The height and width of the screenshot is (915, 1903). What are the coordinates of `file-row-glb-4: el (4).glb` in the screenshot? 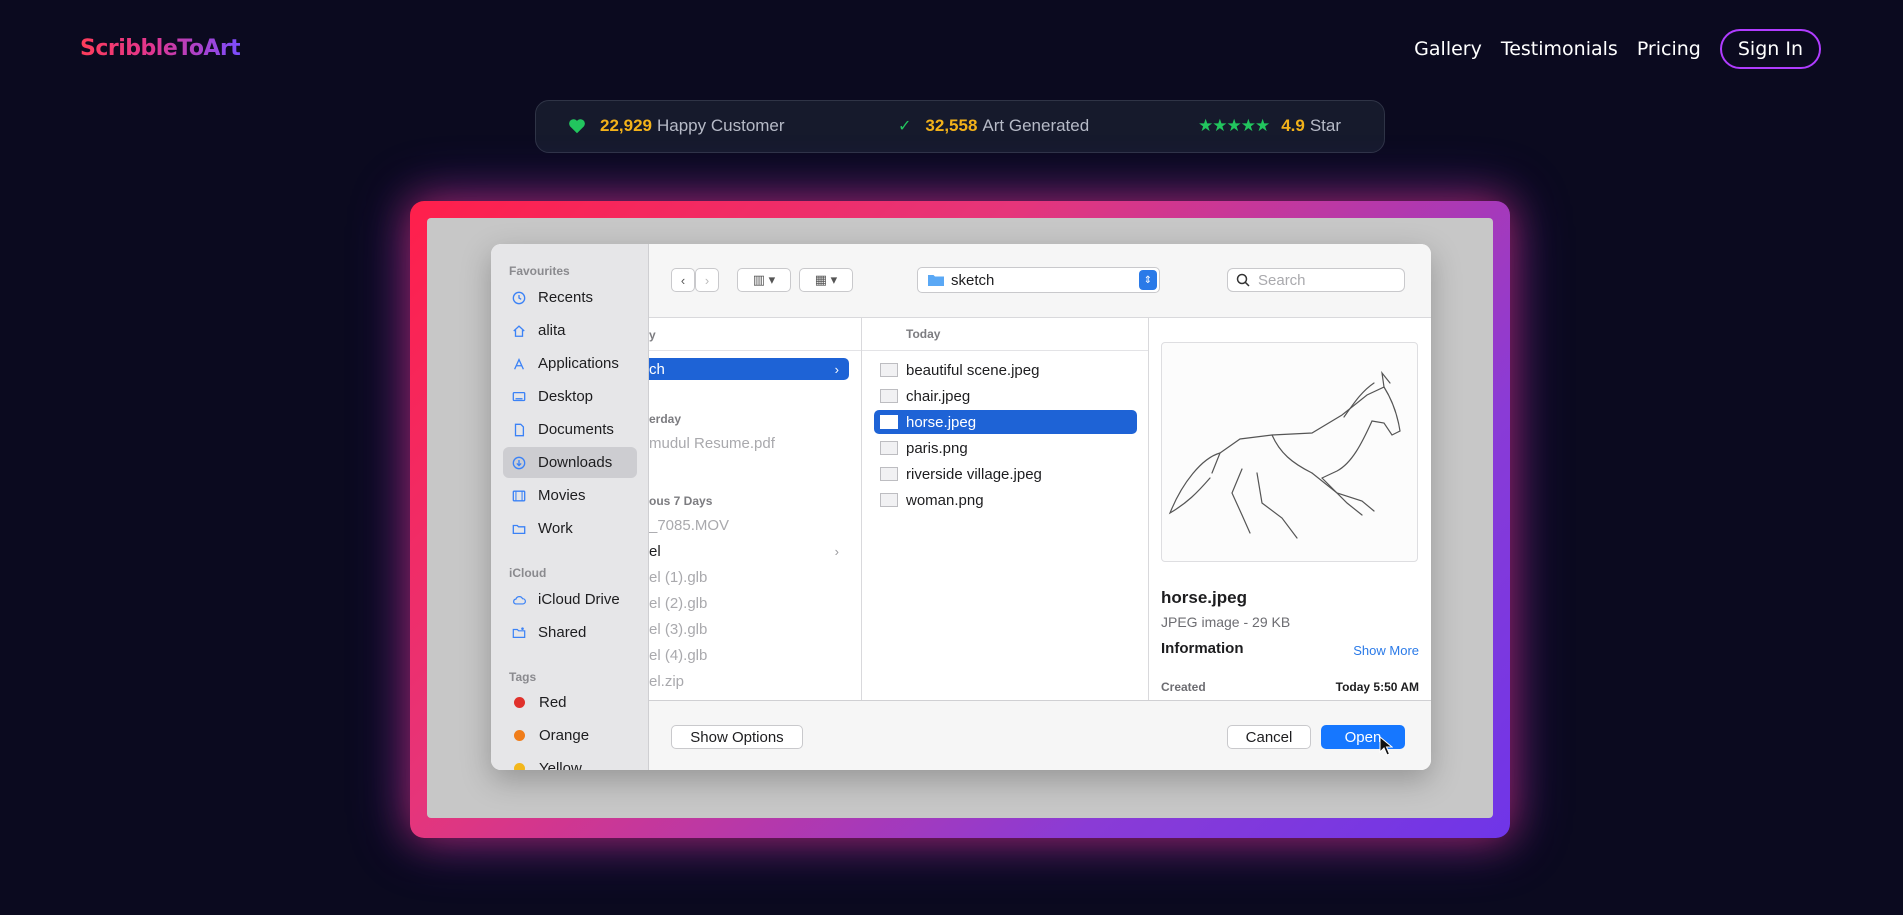 It's located at (678, 655).